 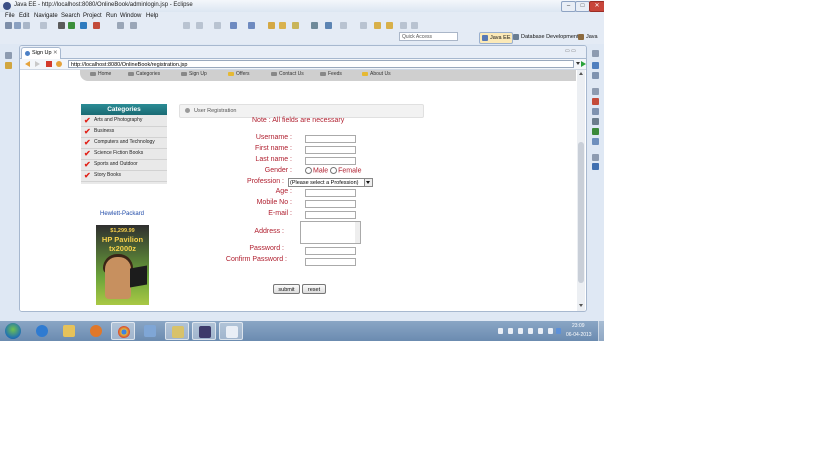 I want to click on textarea-scrollbar, so click(x=357, y=232).